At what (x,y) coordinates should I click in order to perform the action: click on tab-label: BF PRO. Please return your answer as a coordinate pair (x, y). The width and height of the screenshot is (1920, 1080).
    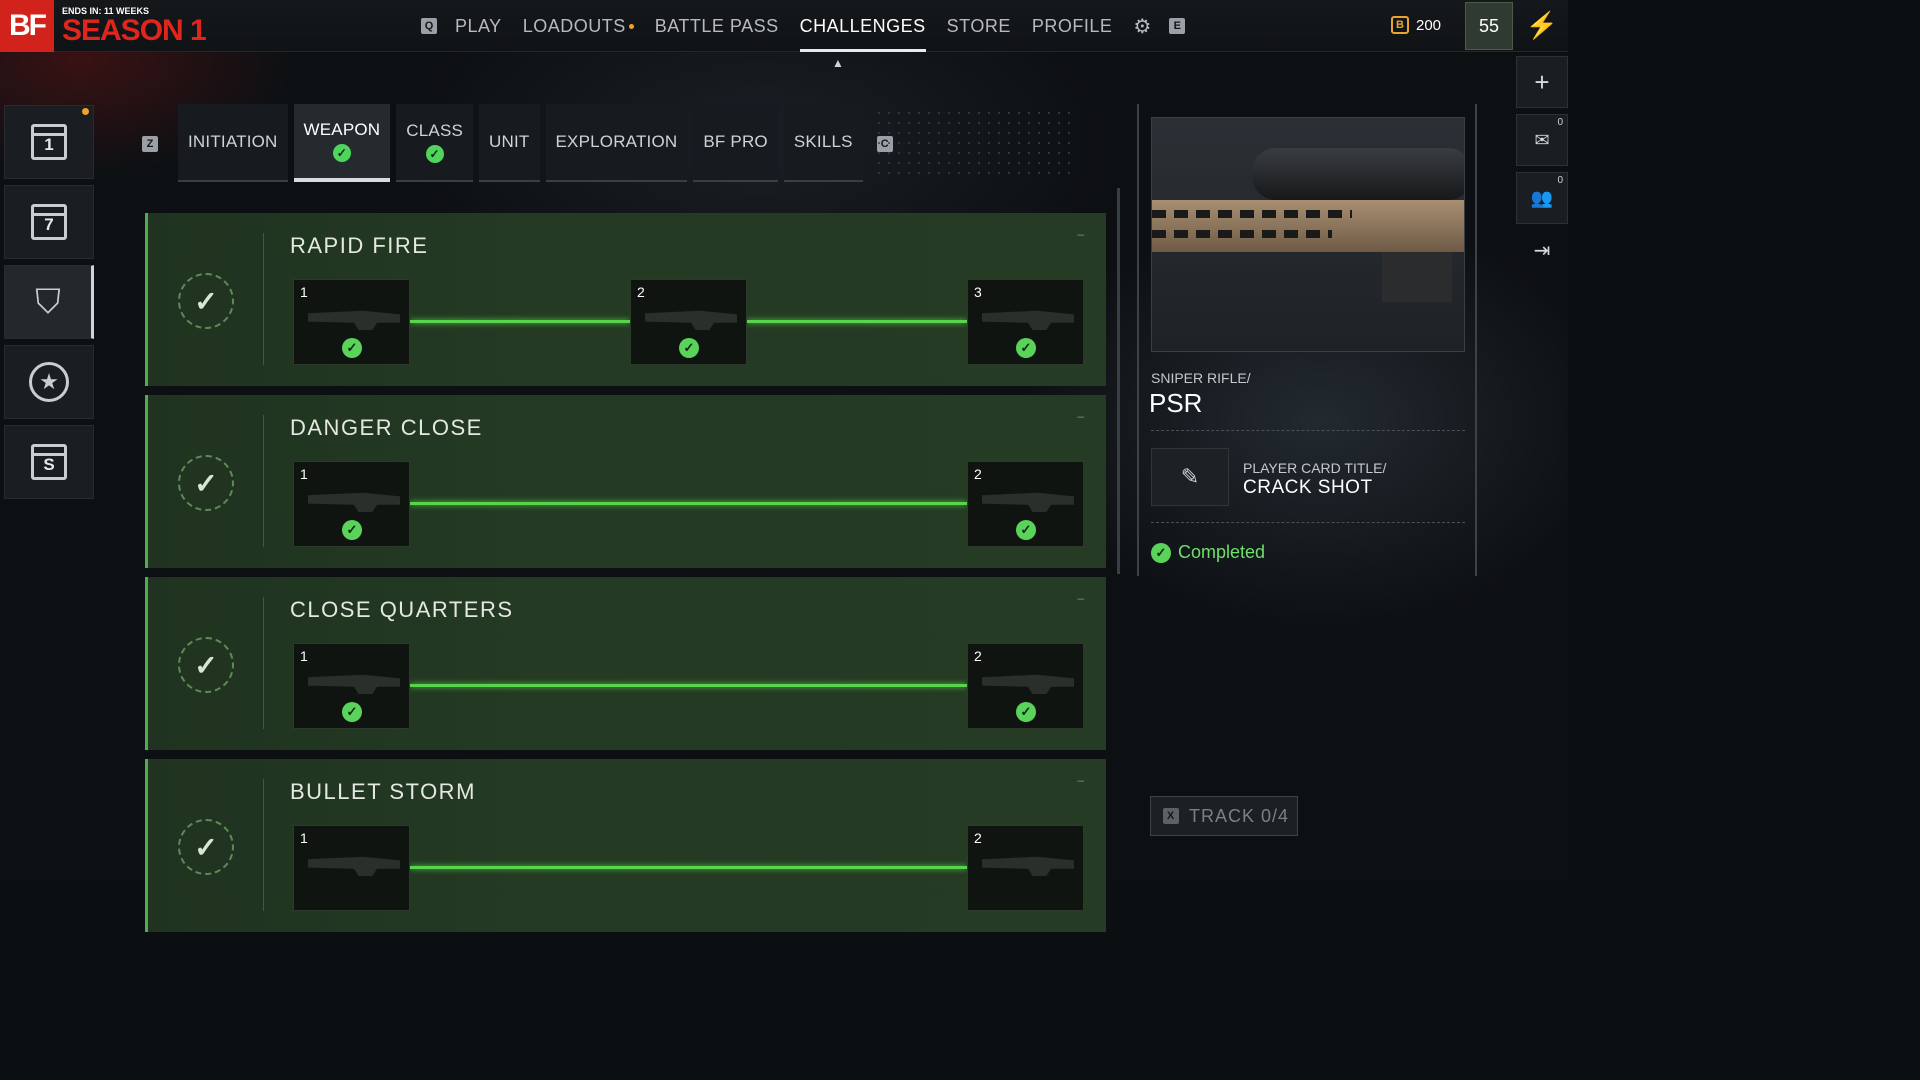
    Looking at the image, I should click on (735, 141).